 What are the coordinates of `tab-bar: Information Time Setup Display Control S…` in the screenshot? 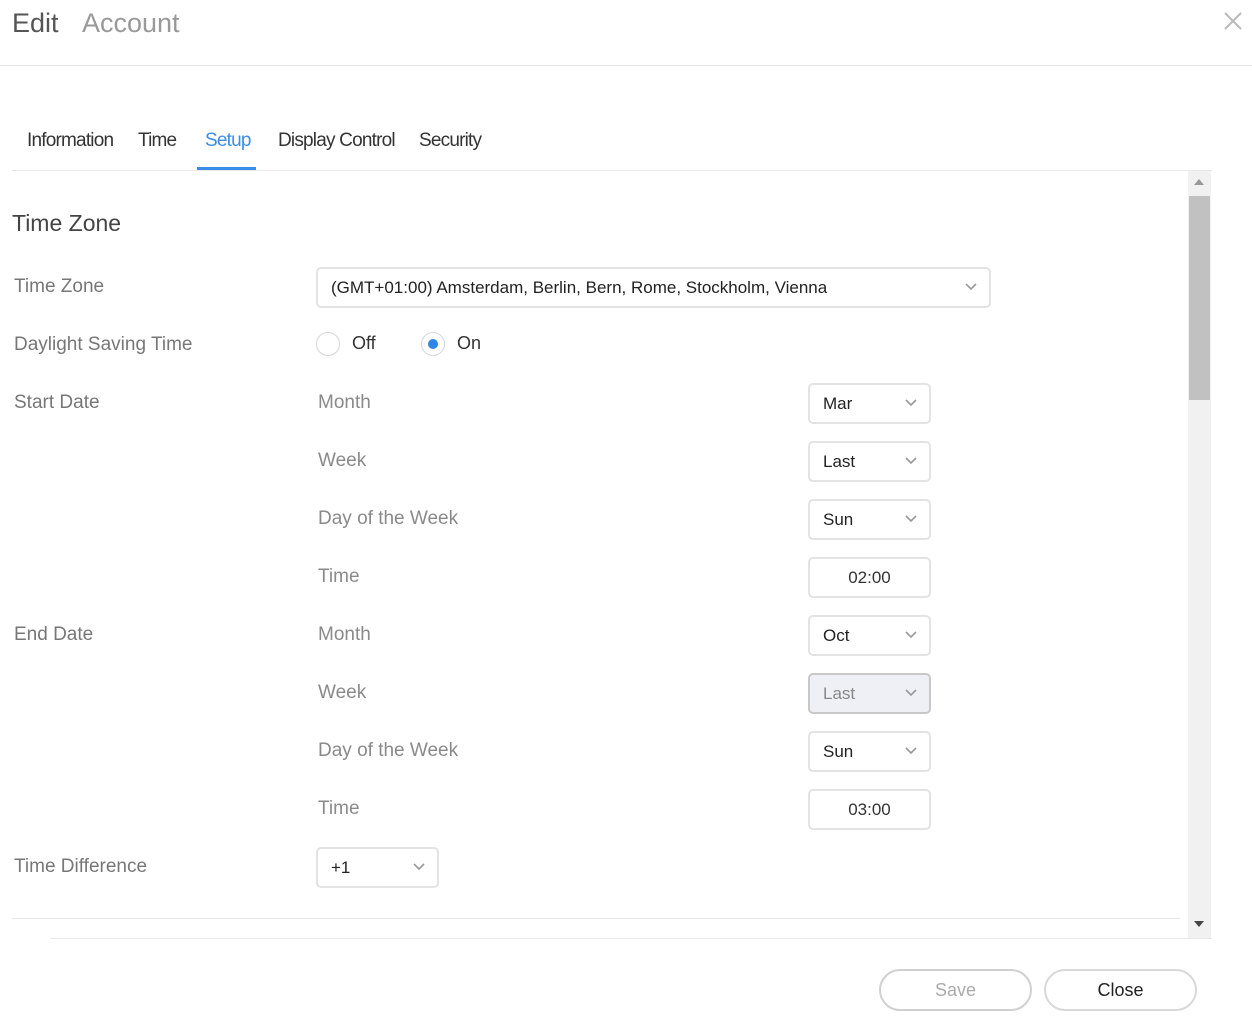 It's located at (612, 144).